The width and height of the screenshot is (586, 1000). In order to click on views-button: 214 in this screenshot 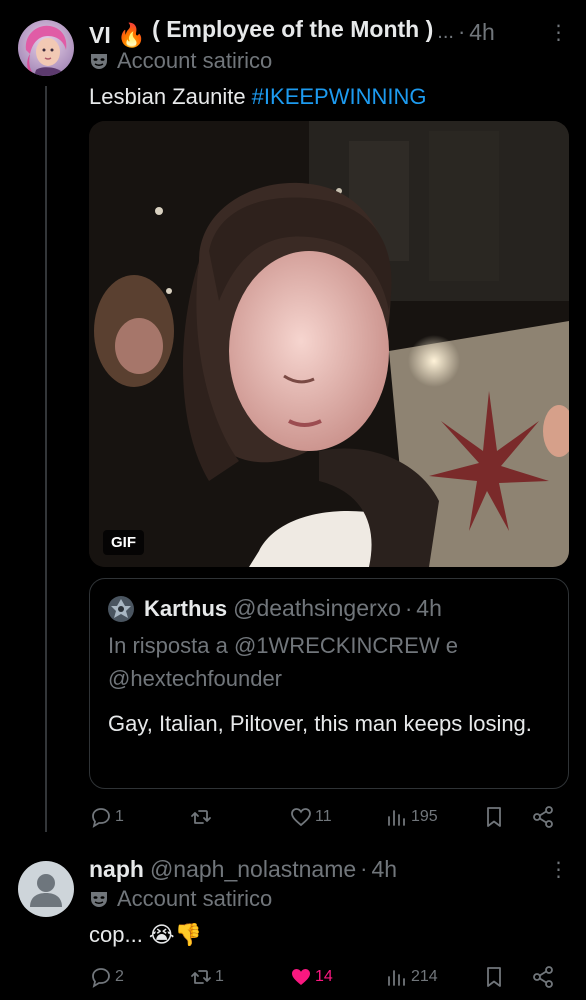, I will do `click(411, 977)`.